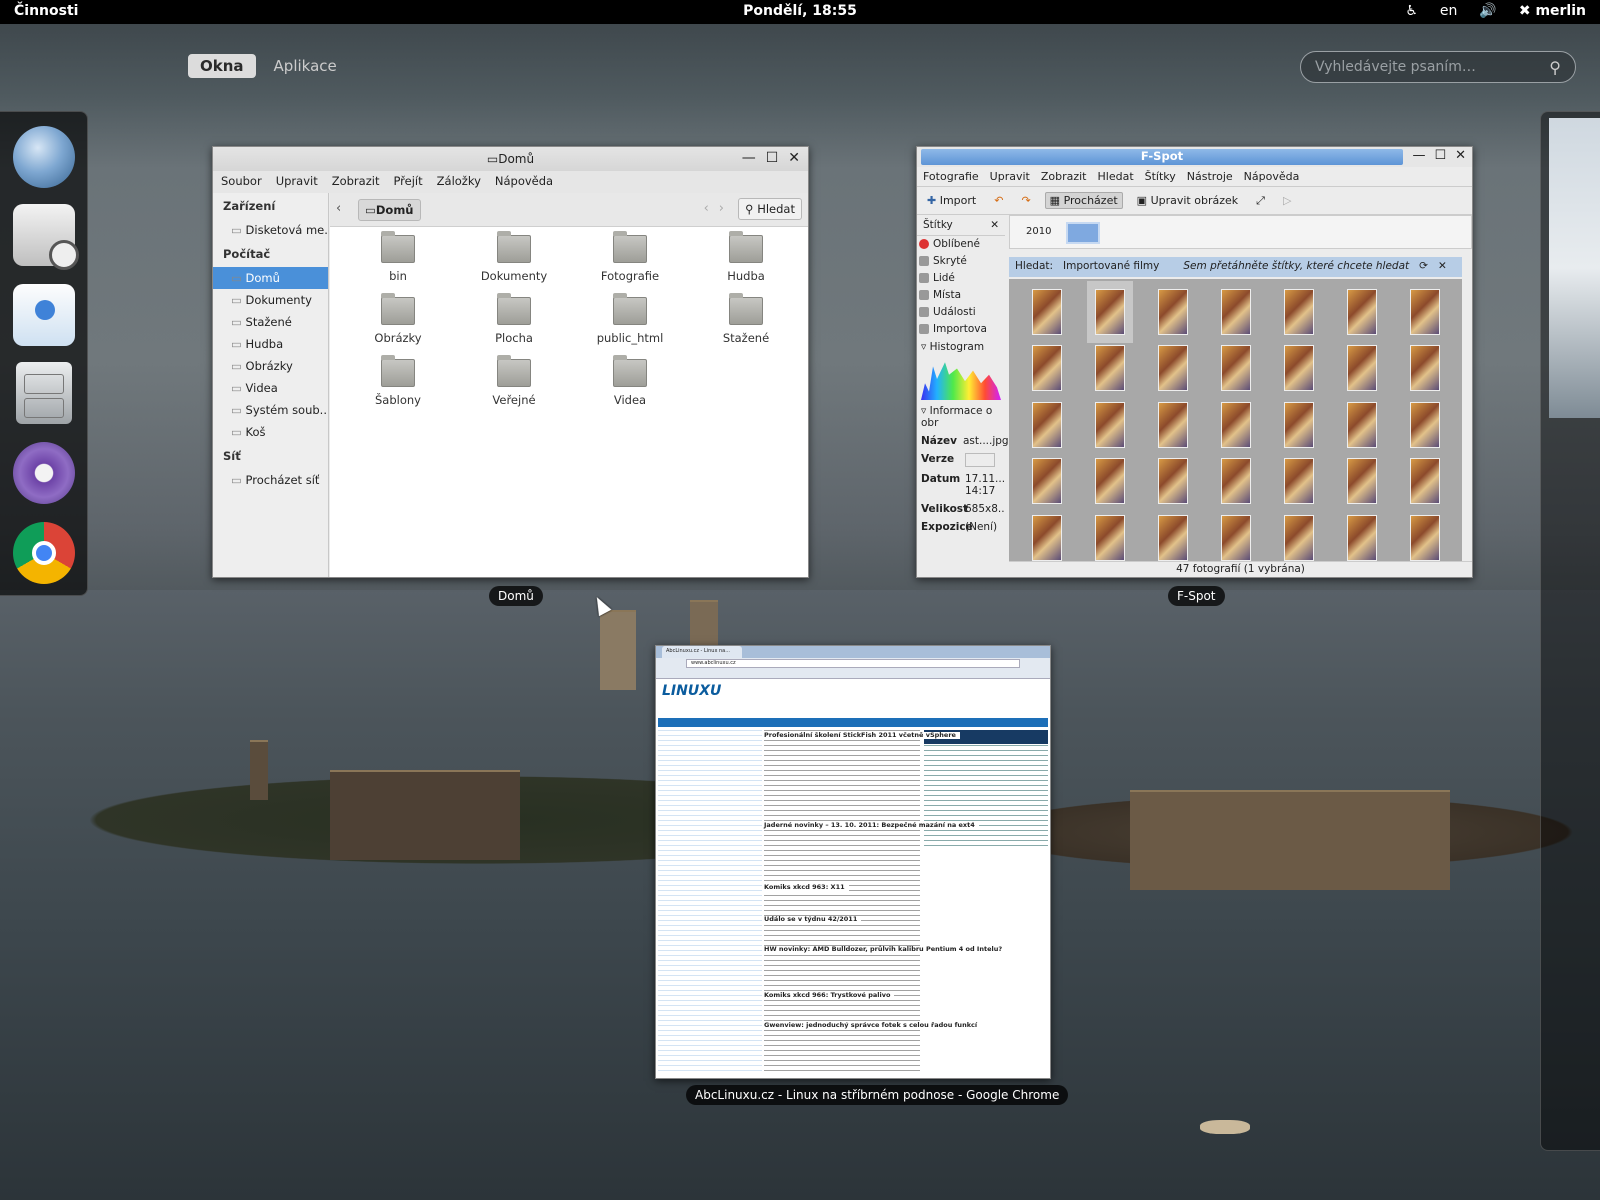 This screenshot has height=1200, width=1600. What do you see at coordinates (746, 257) in the screenshot?
I see `folder-item: Hudba` at bounding box center [746, 257].